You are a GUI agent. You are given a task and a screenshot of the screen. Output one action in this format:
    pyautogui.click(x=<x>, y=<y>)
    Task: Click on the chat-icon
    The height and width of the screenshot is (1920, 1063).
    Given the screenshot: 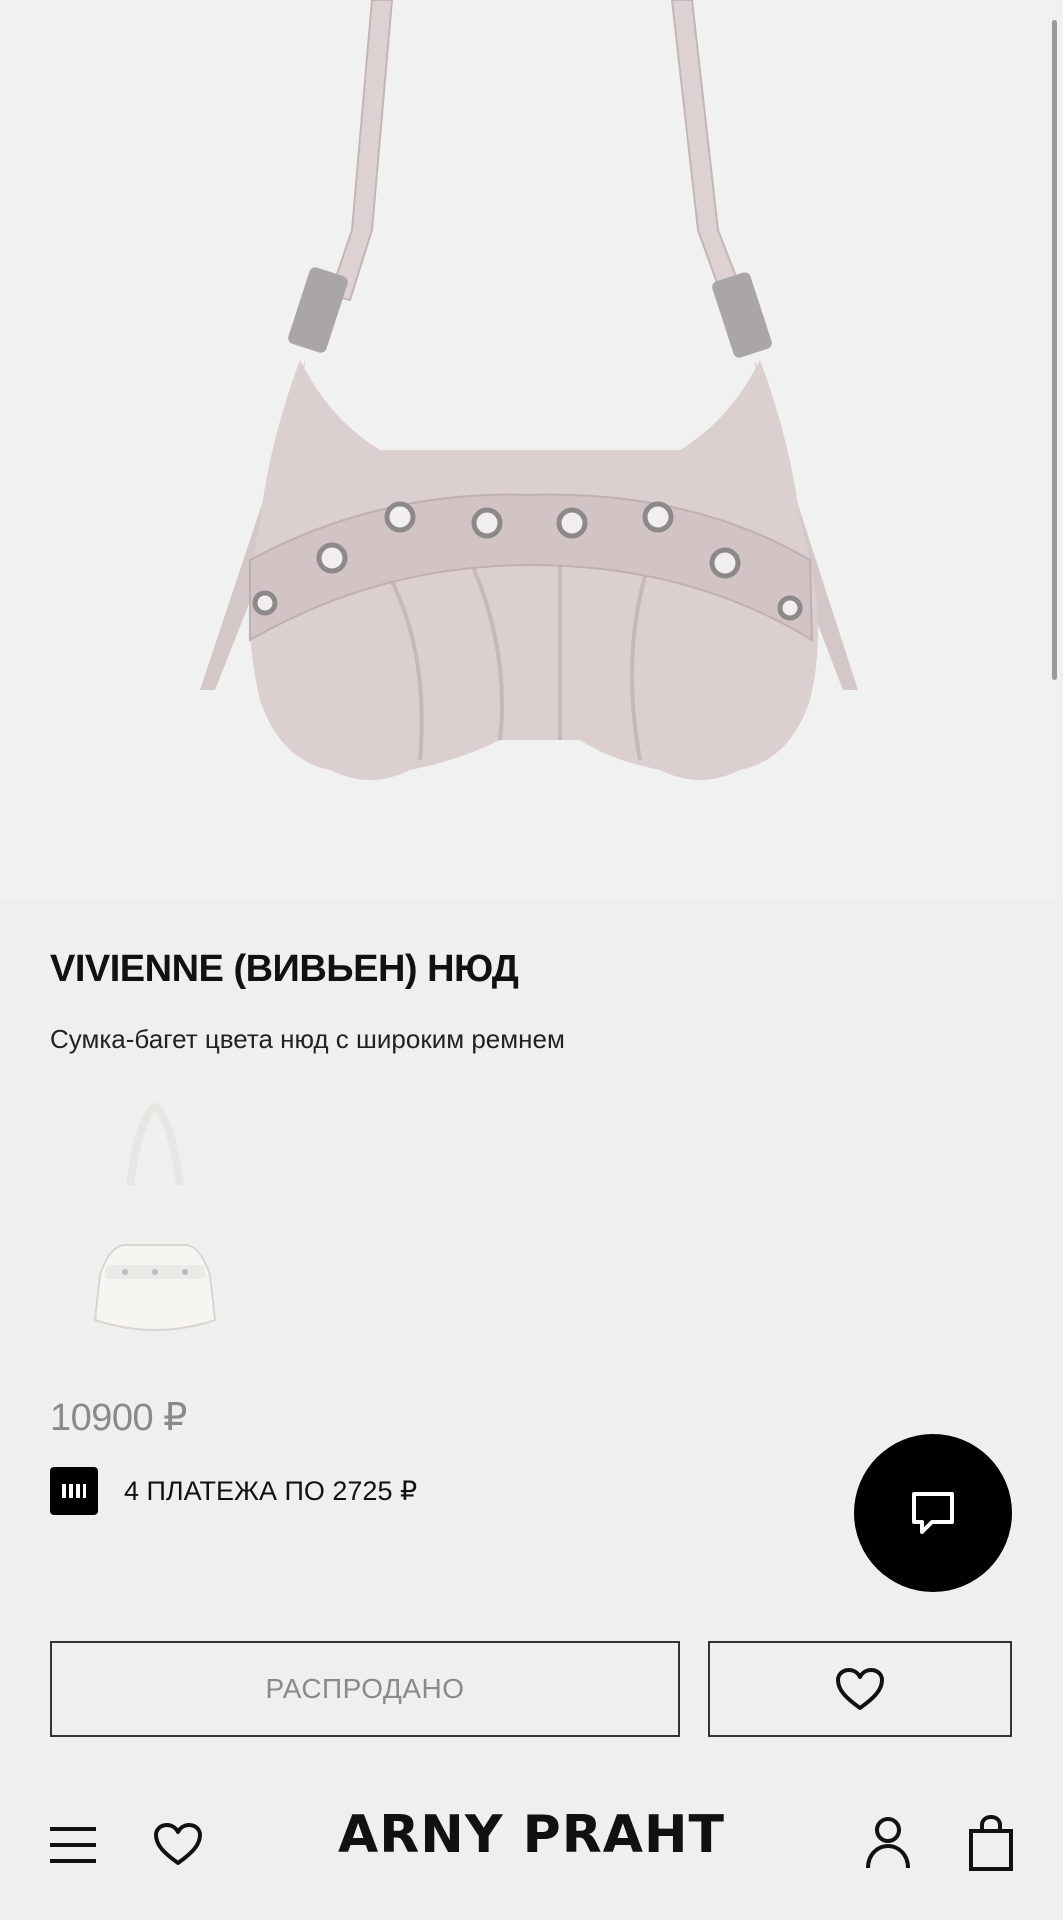 What is the action you would take?
    pyautogui.click(x=933, y=1513)
    